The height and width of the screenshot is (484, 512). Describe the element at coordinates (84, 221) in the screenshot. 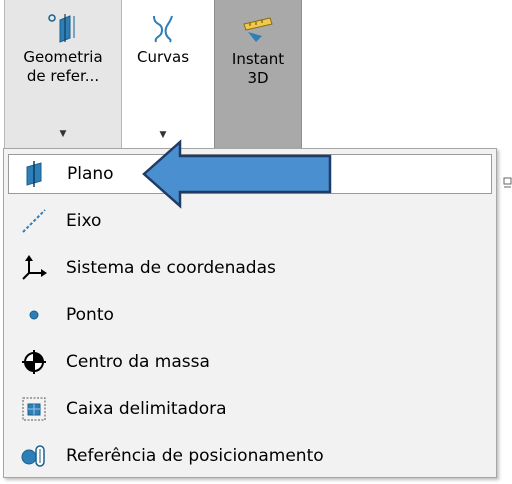

I see `menu-item-label: Eixo` at that location.